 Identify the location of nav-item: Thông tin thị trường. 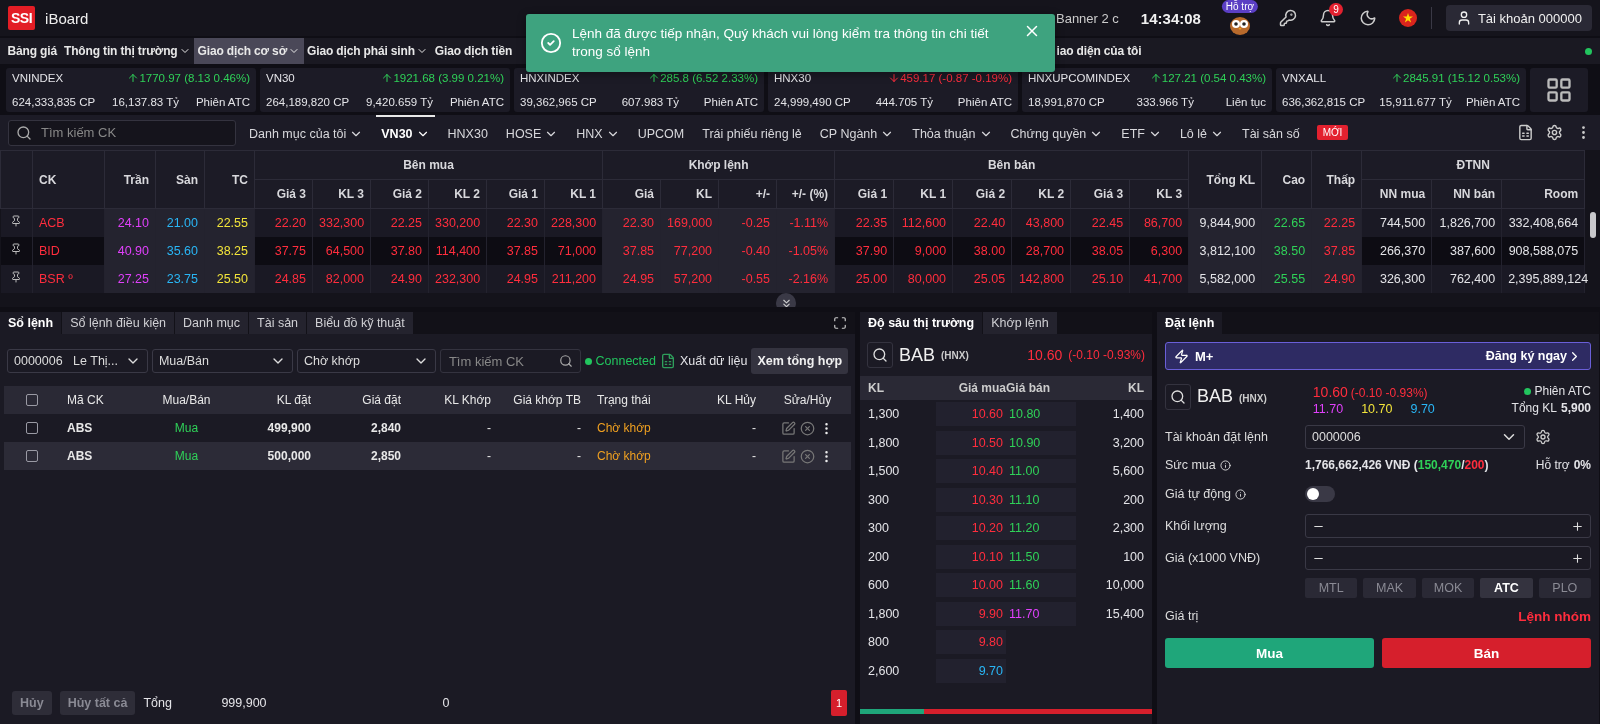
(127, 51).